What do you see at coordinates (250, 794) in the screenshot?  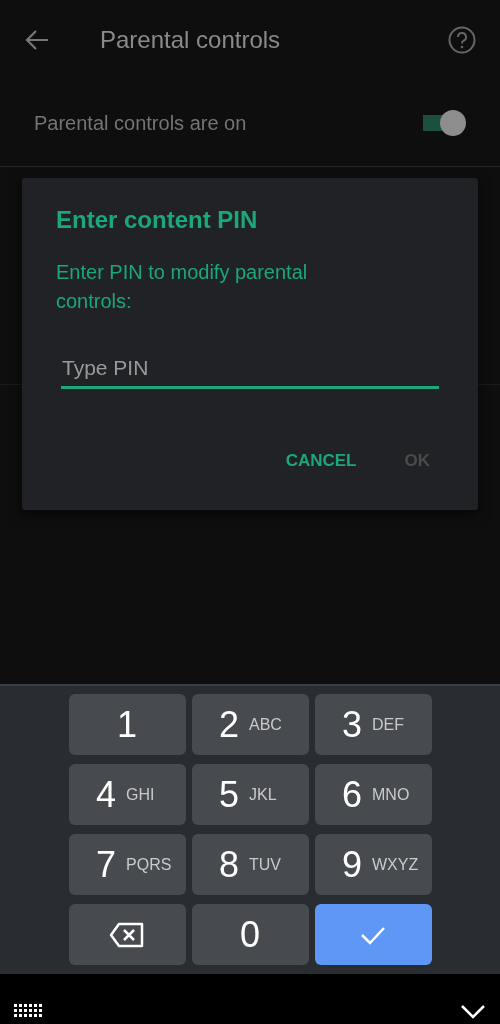 I see `keypad-key: 5 JKL` at bounding box center [250, 794].